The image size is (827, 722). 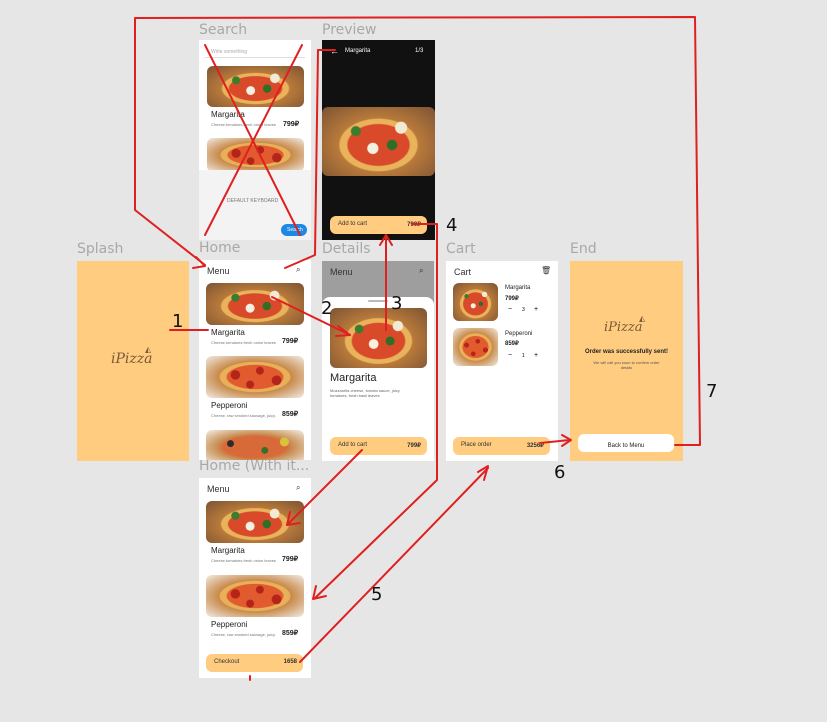 What do you see at coordinates (523, 310) in the screenshot?
I see `qty-value: 3` at bounding box center [523, 310].